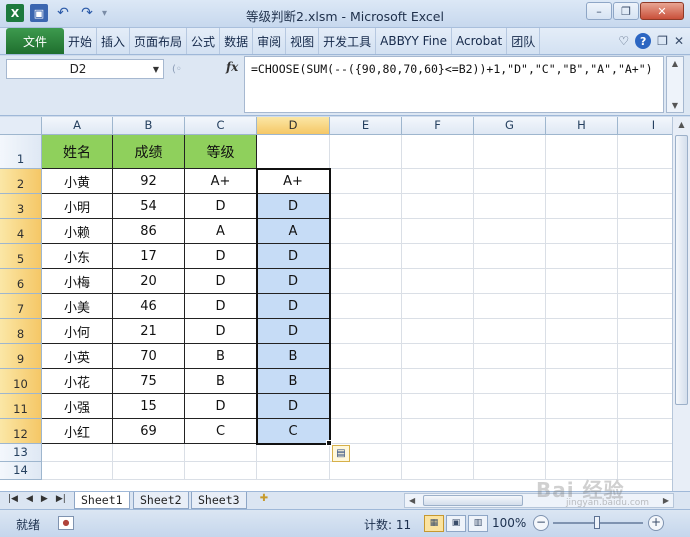 This screenshot has height=537, width=690. Describe the element at coordinates (438, 231) in the screenshot. I see `cell-f4` at that location.